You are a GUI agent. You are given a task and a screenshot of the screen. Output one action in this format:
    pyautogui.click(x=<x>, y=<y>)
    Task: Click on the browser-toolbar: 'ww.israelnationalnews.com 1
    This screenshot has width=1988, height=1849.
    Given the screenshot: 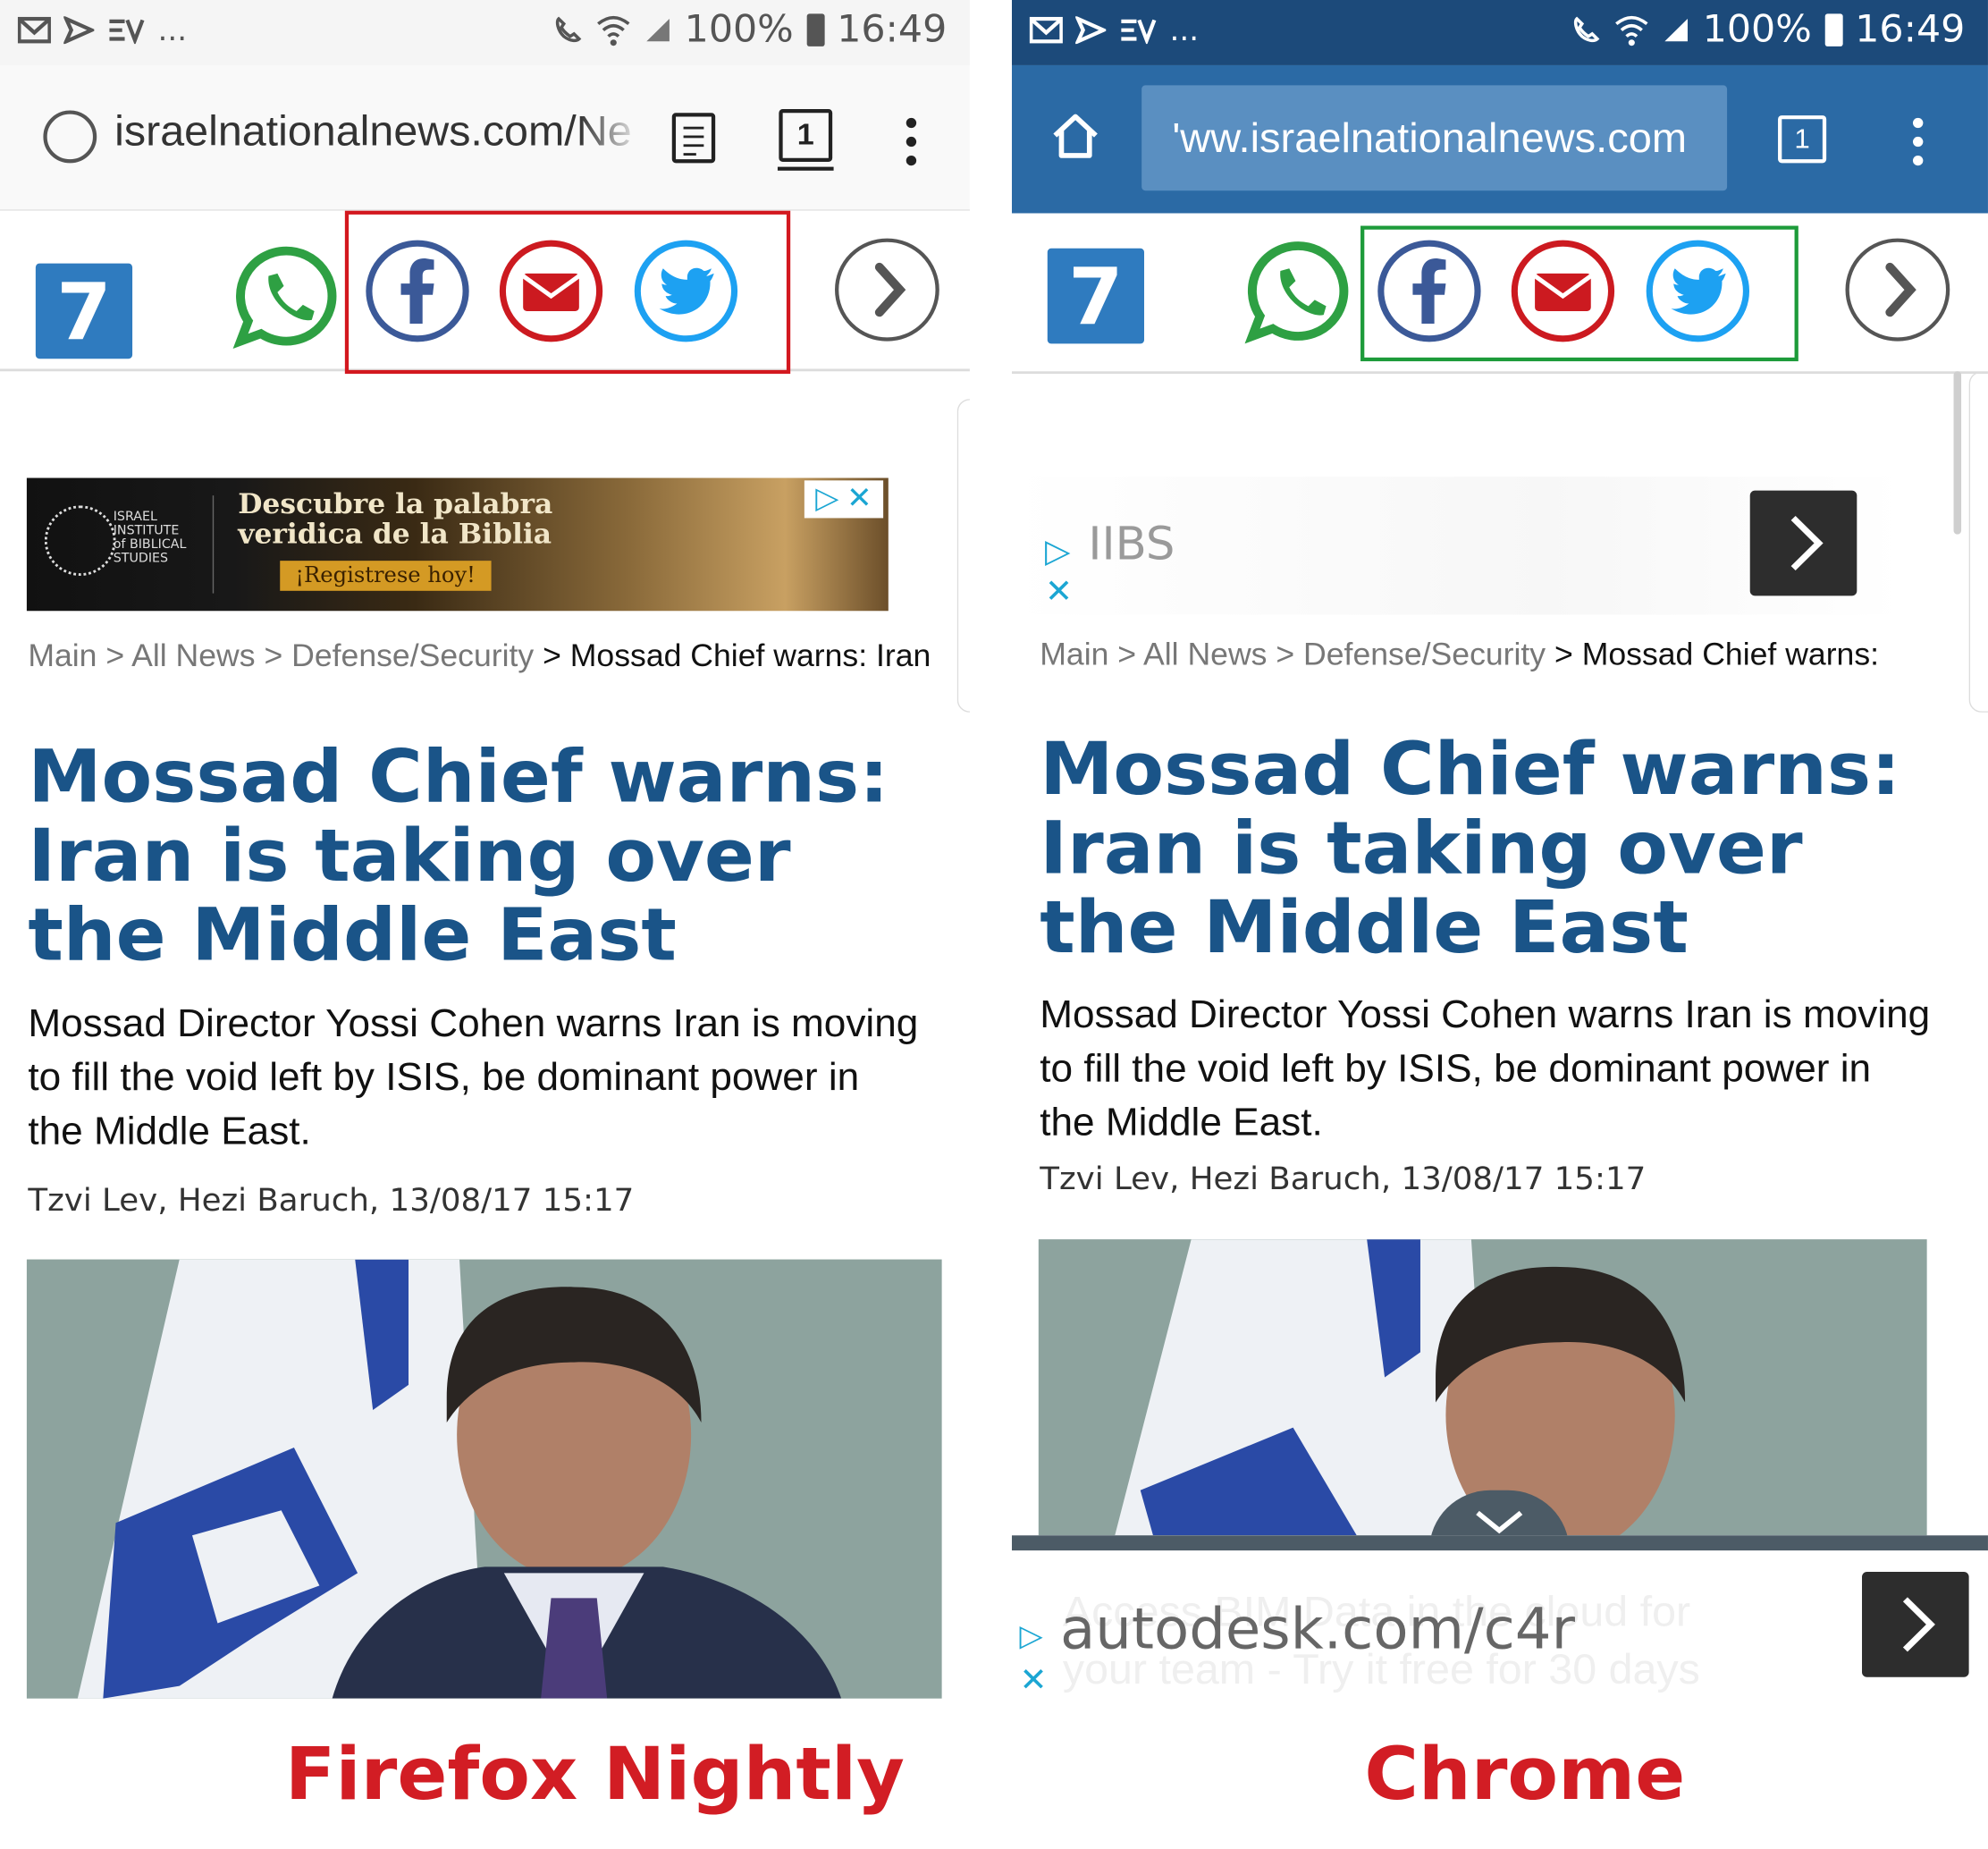 What is the action you would take?
    pyautogui.click(x=1499, y=139)
    